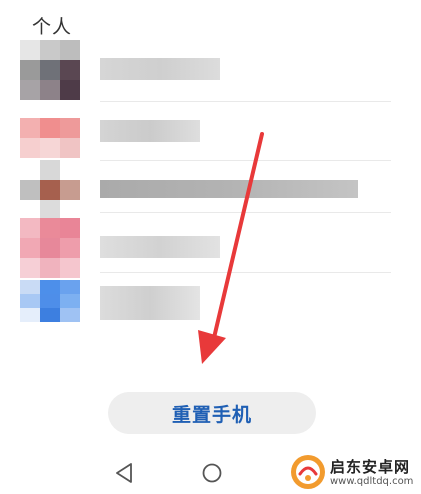 This screenshot has height=494, width=421. I want to click on watermark-url: www.qdltdq.com, so click(372, 481).